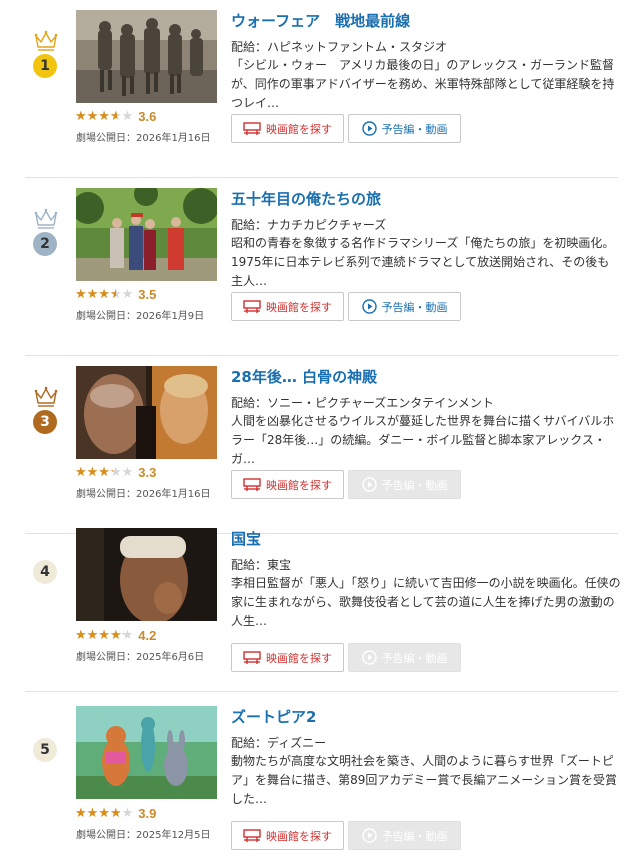  I want to click on crown-bronze-icon, so click(46, 396).